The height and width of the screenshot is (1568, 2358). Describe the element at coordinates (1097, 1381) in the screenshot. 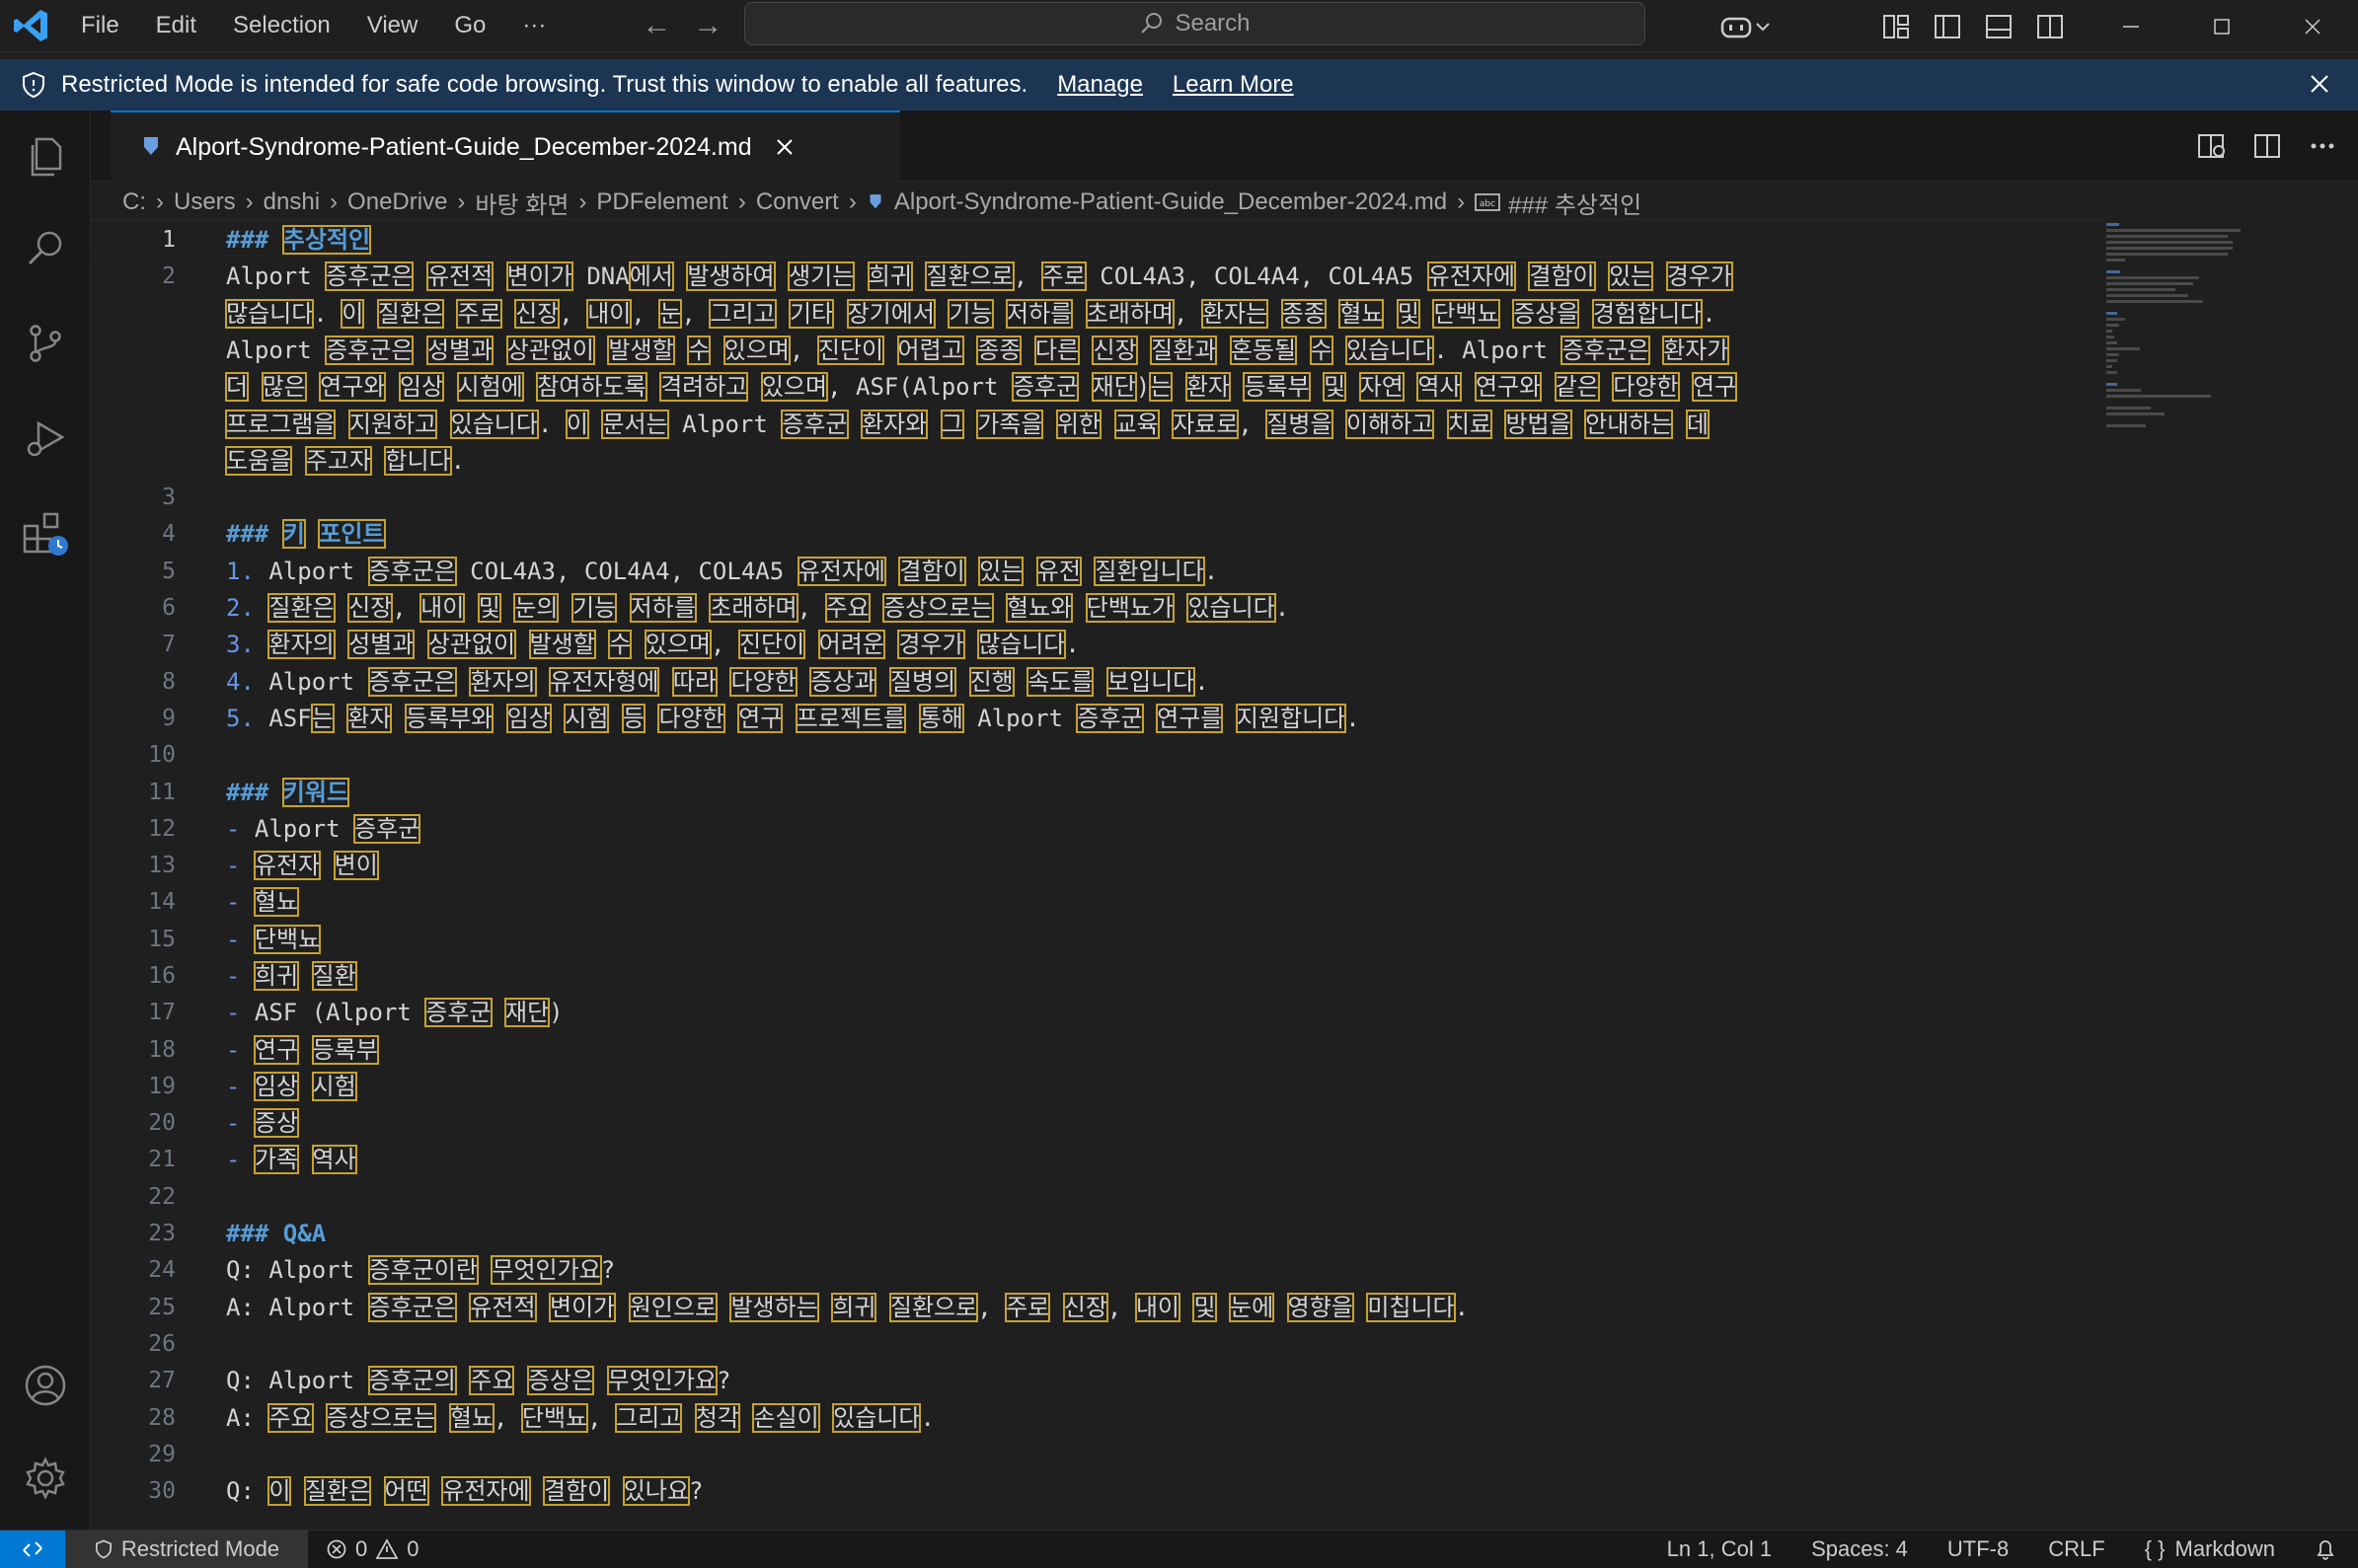

I see `editor-line: 27 Q: Alport 증후군의 주요 증상은 무엇인가요?` at that location.